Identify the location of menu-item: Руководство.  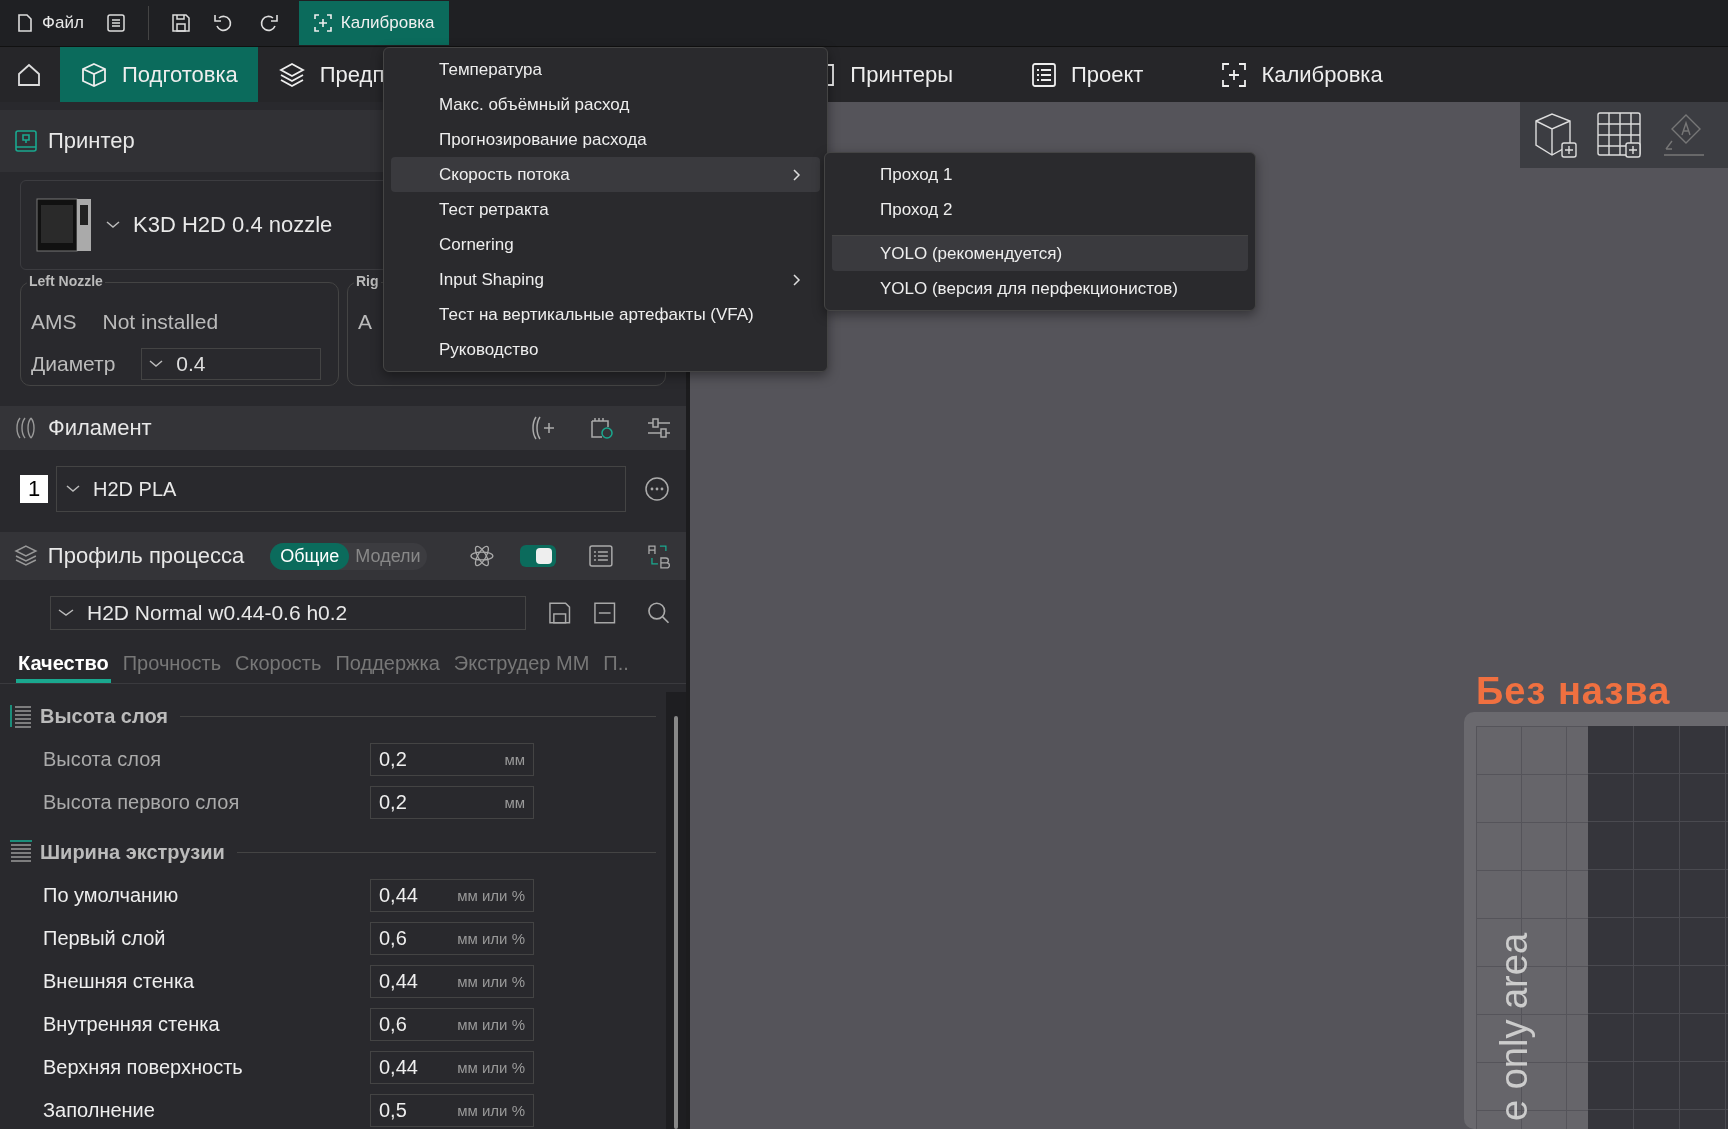
(605, 349).